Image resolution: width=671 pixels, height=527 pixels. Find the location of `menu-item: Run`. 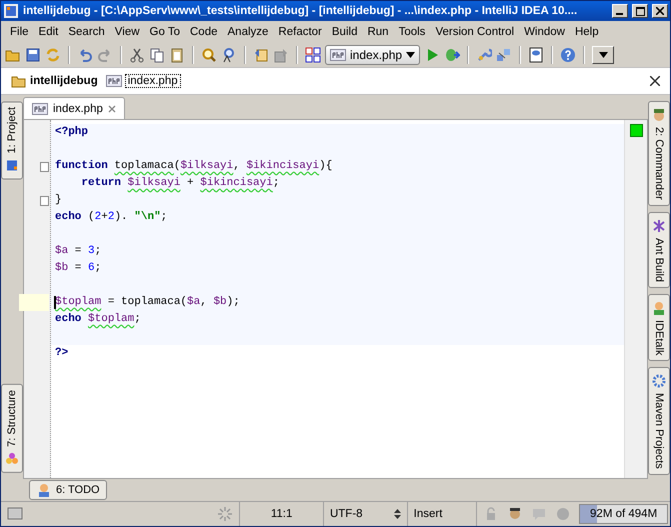

menu-item: Run is located at coordinates (378, 32).